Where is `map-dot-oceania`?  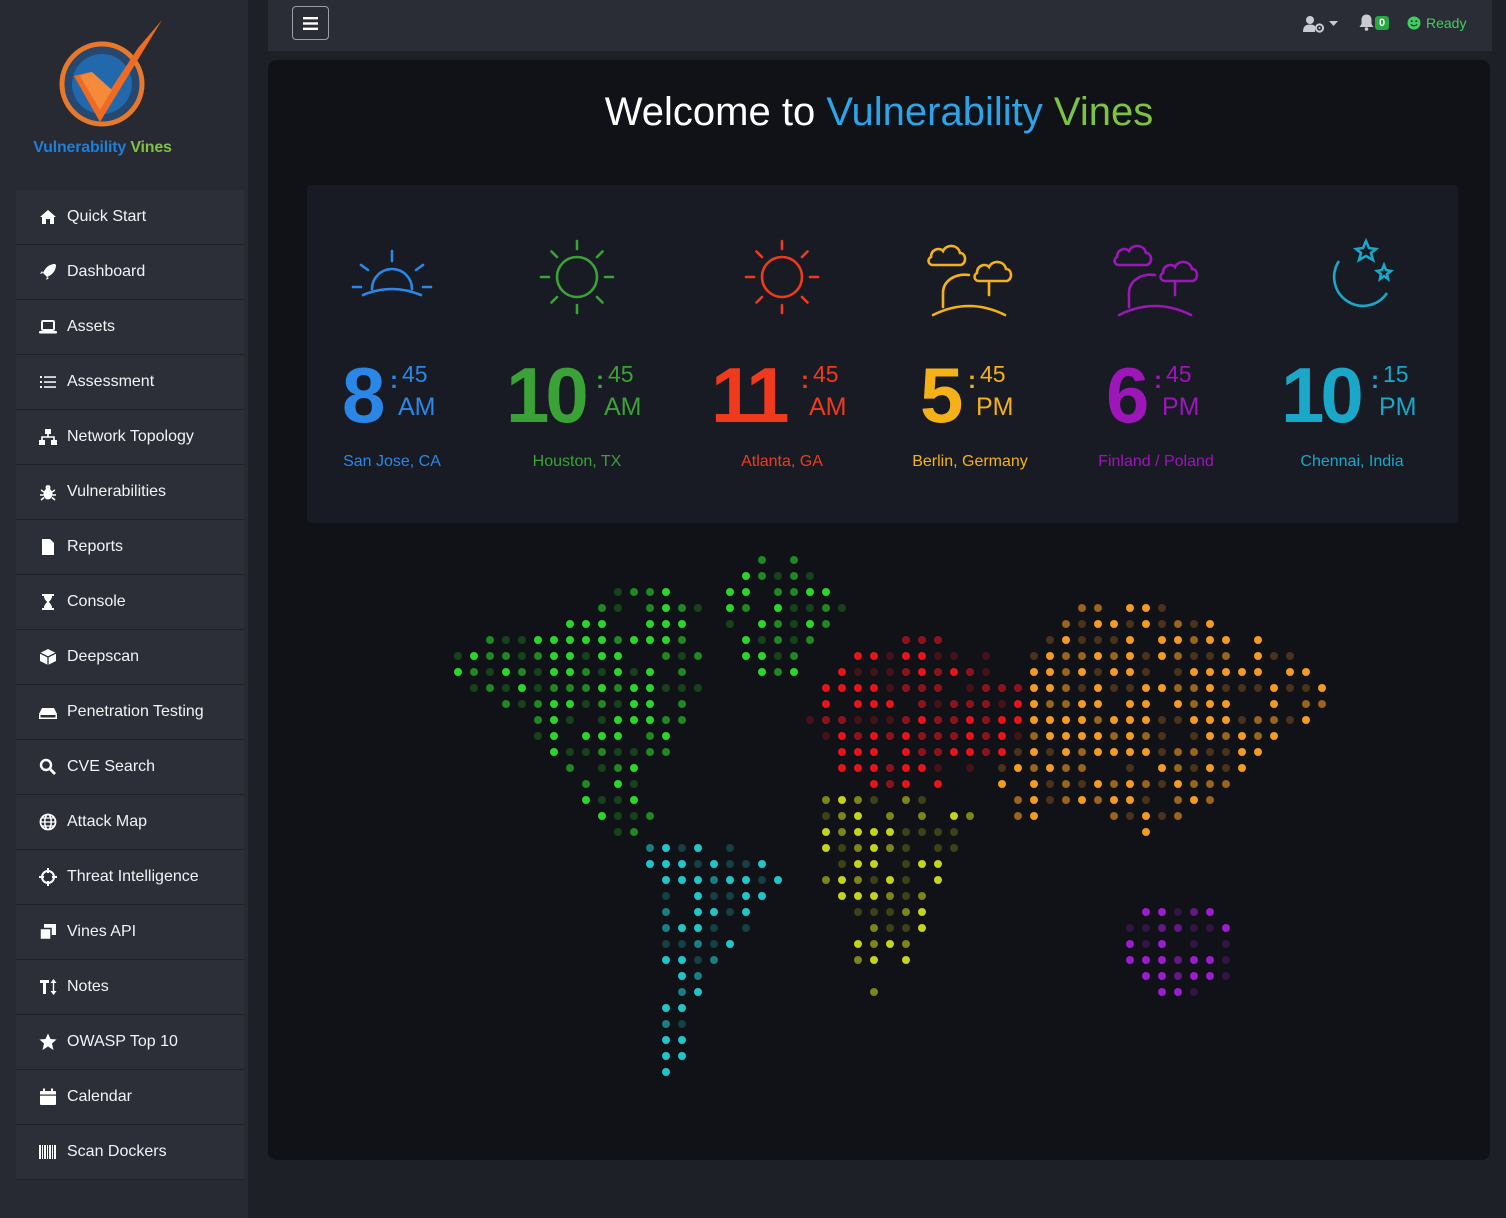 map-dot-oceania is located at coordinates (1226, 976).